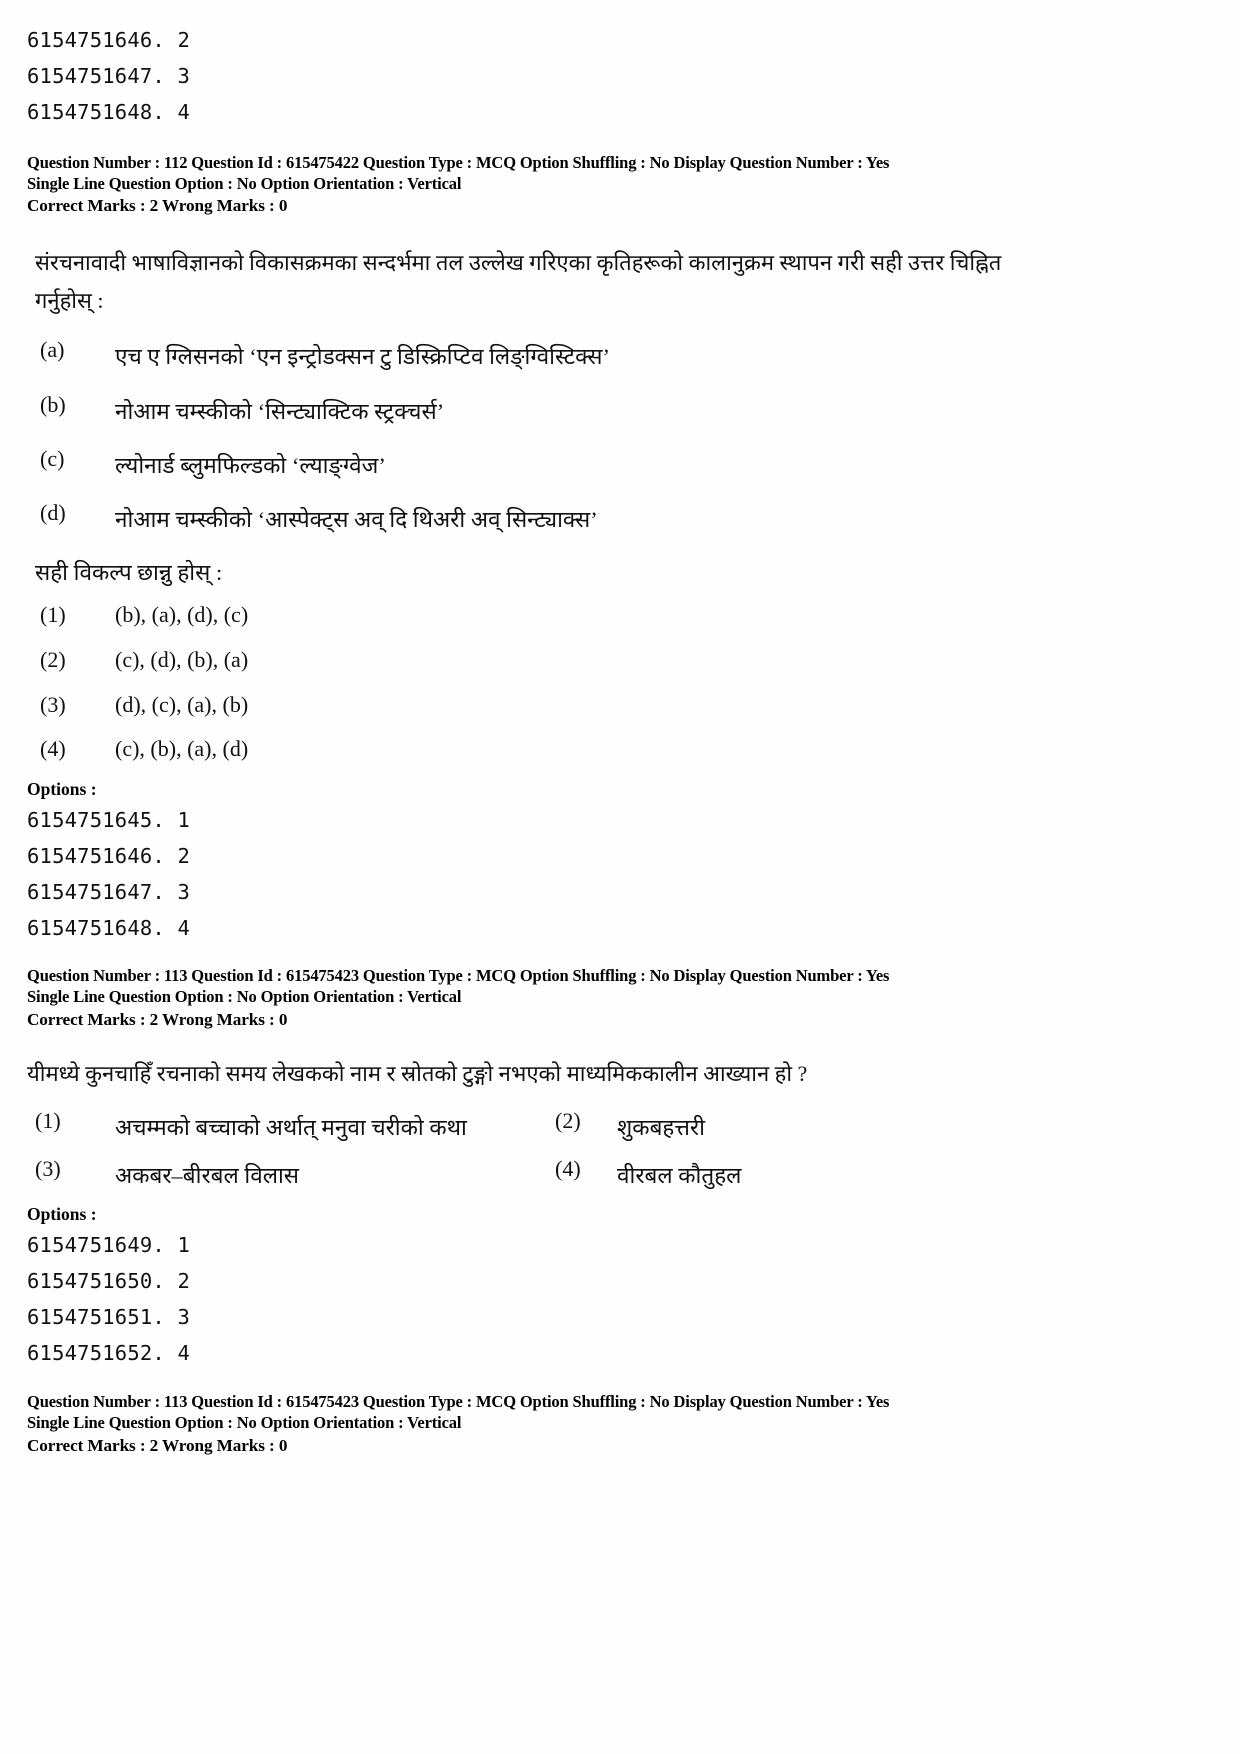 Image resolution: width=1240 pixels, height=1754 pixels. What do you see at coordinates (62, 1214) in the screenshot?
I see `options-label-113: Options :` at bounding box center [62, 1214].